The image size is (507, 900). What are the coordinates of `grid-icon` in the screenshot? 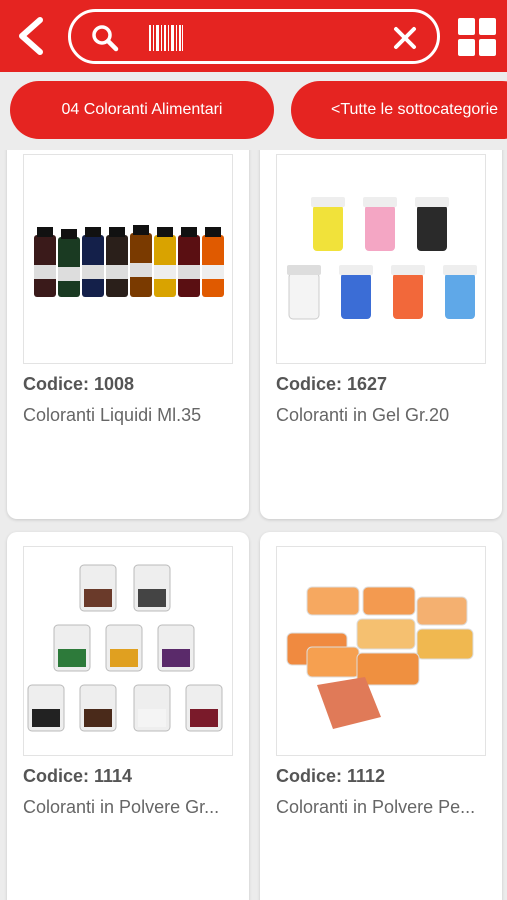 It's located at (477, 37).